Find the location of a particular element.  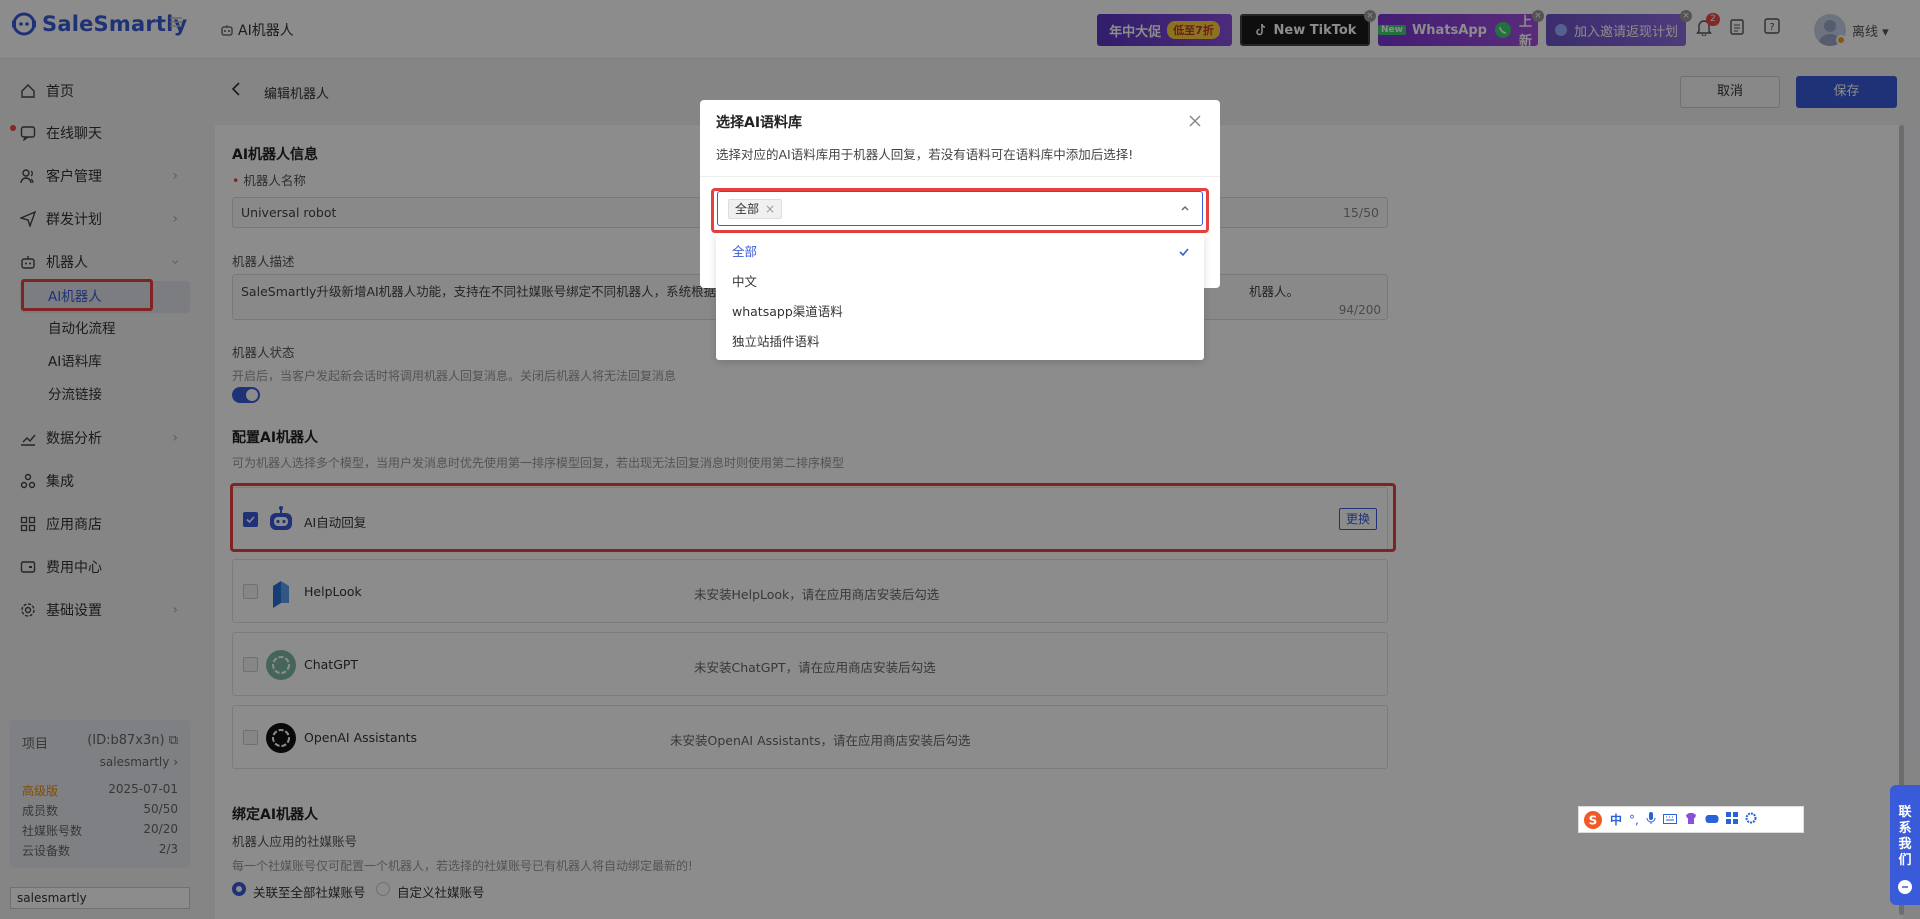

close-icon is located at coordinates (1195, 121).